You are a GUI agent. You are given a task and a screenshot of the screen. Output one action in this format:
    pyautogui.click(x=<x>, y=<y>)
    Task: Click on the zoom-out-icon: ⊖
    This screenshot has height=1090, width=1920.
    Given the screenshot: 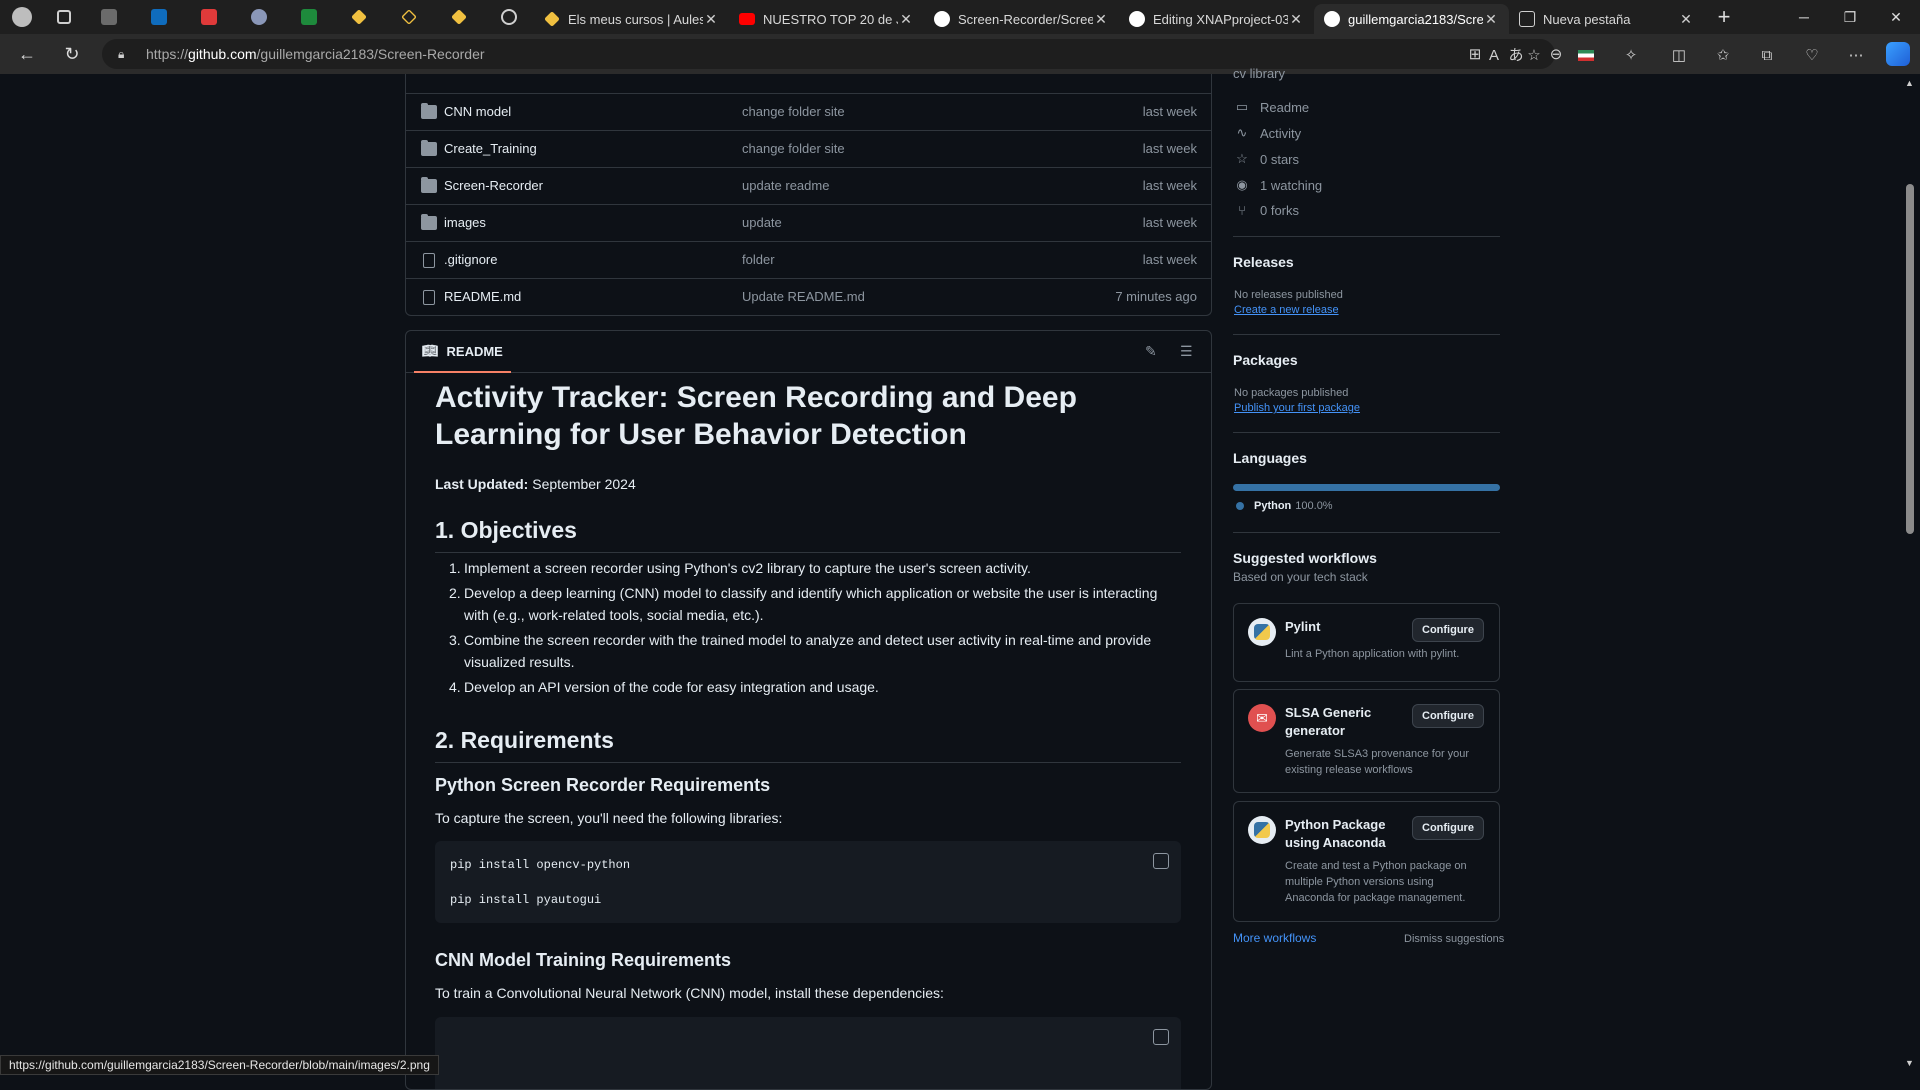 What is the action you would take?
    pyautogui.click(x=1556, y=54)
    